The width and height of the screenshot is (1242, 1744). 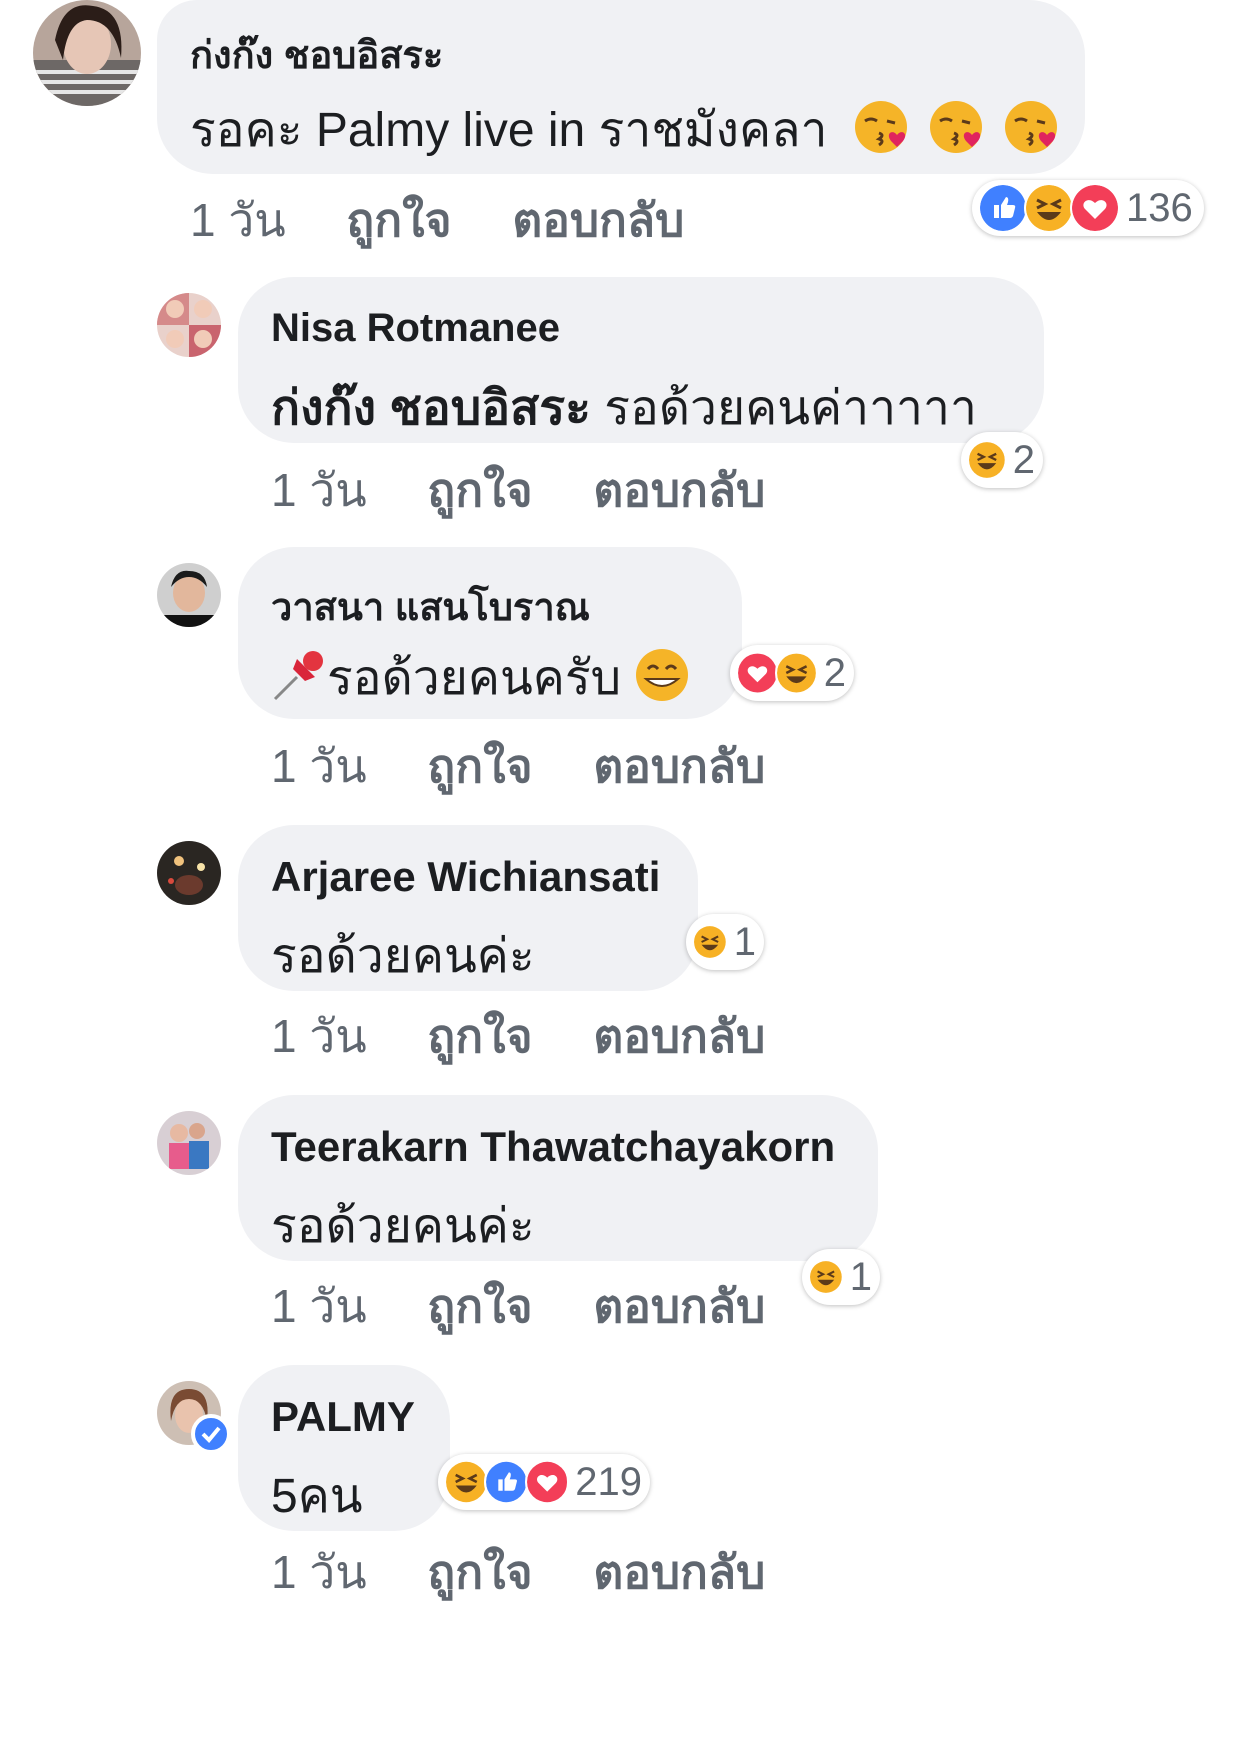 I want to click on comment-author: Arjaree Wichiansati, so click(x=465, y=877).